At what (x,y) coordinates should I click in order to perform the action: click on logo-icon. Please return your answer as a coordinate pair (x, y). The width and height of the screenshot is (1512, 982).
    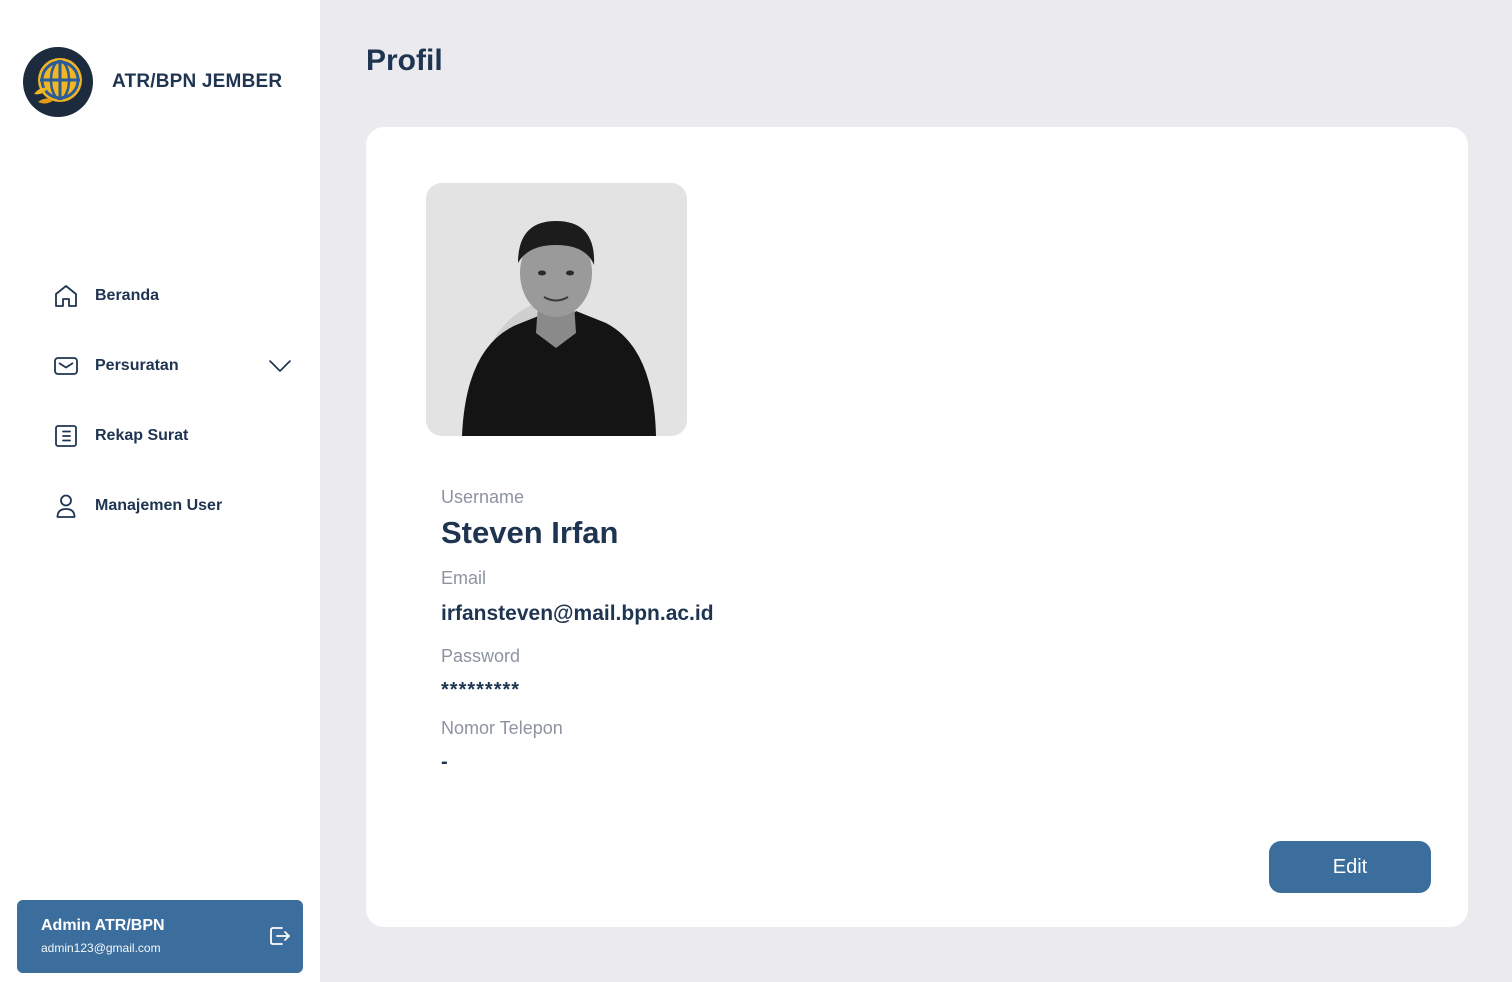
    Looking at the image, I should click on (58, 82).